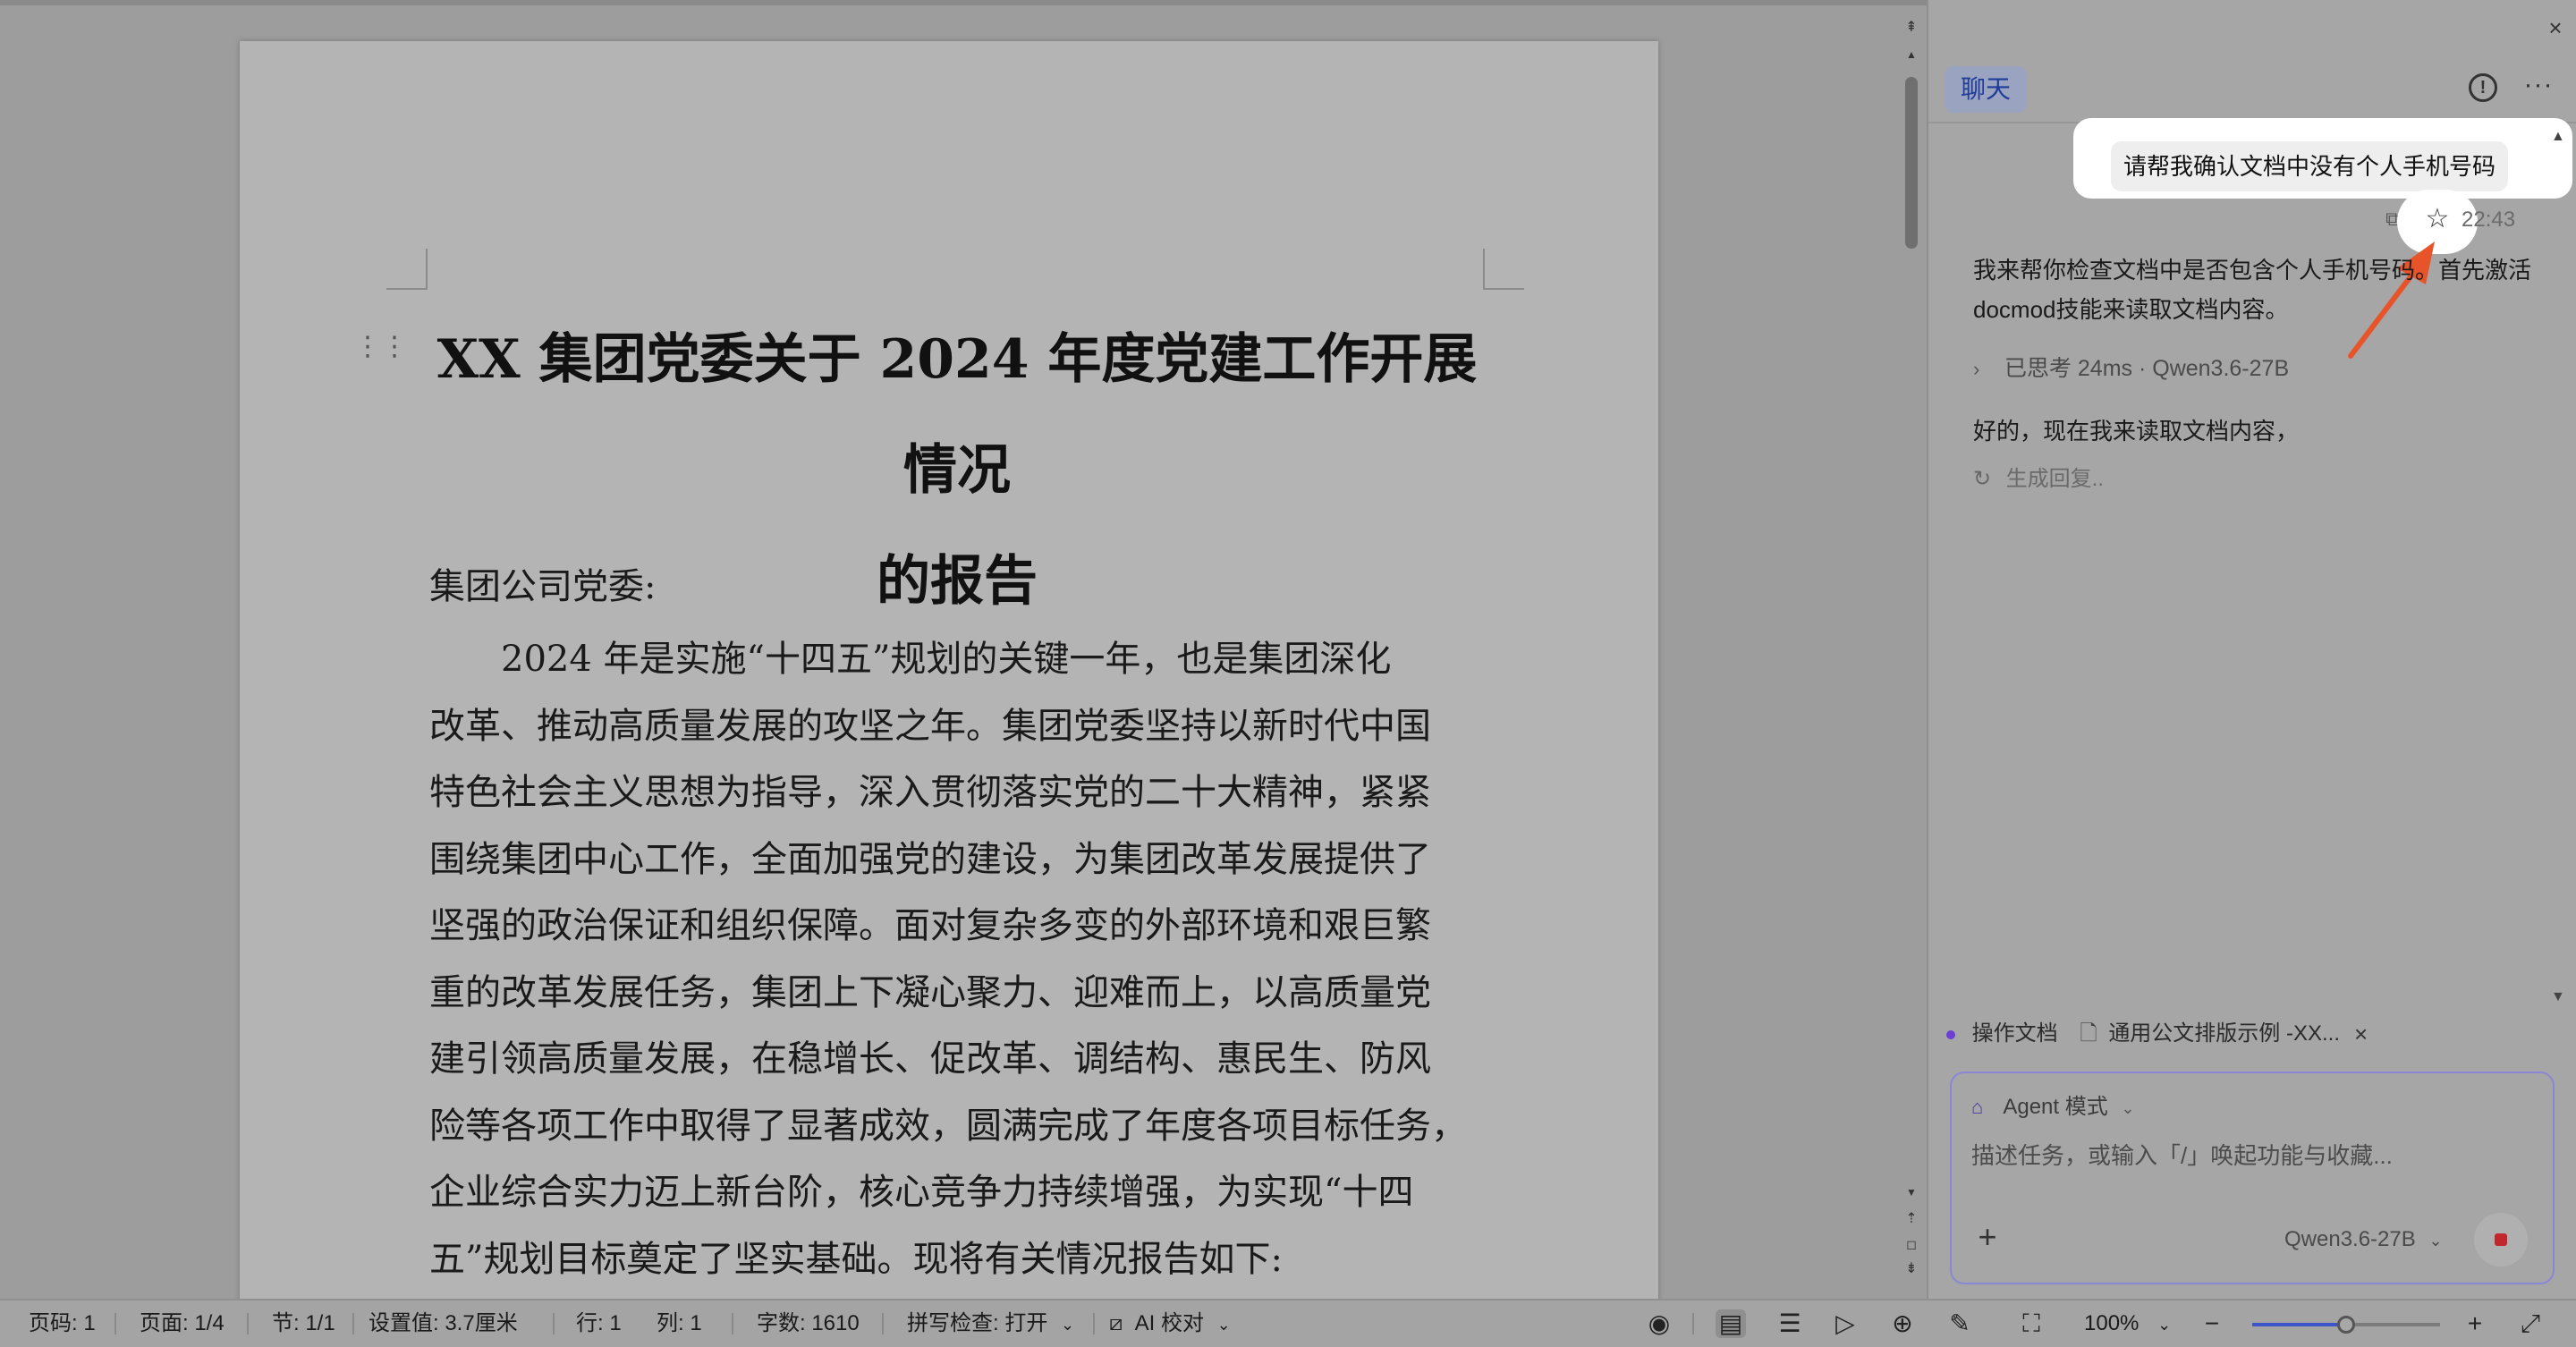 This screenshot has width=2576, height=1347. What do you see at coordinates (2483, 87) in the screenshot?
I see `info-icon: !` at bounding box center [2483, 87].